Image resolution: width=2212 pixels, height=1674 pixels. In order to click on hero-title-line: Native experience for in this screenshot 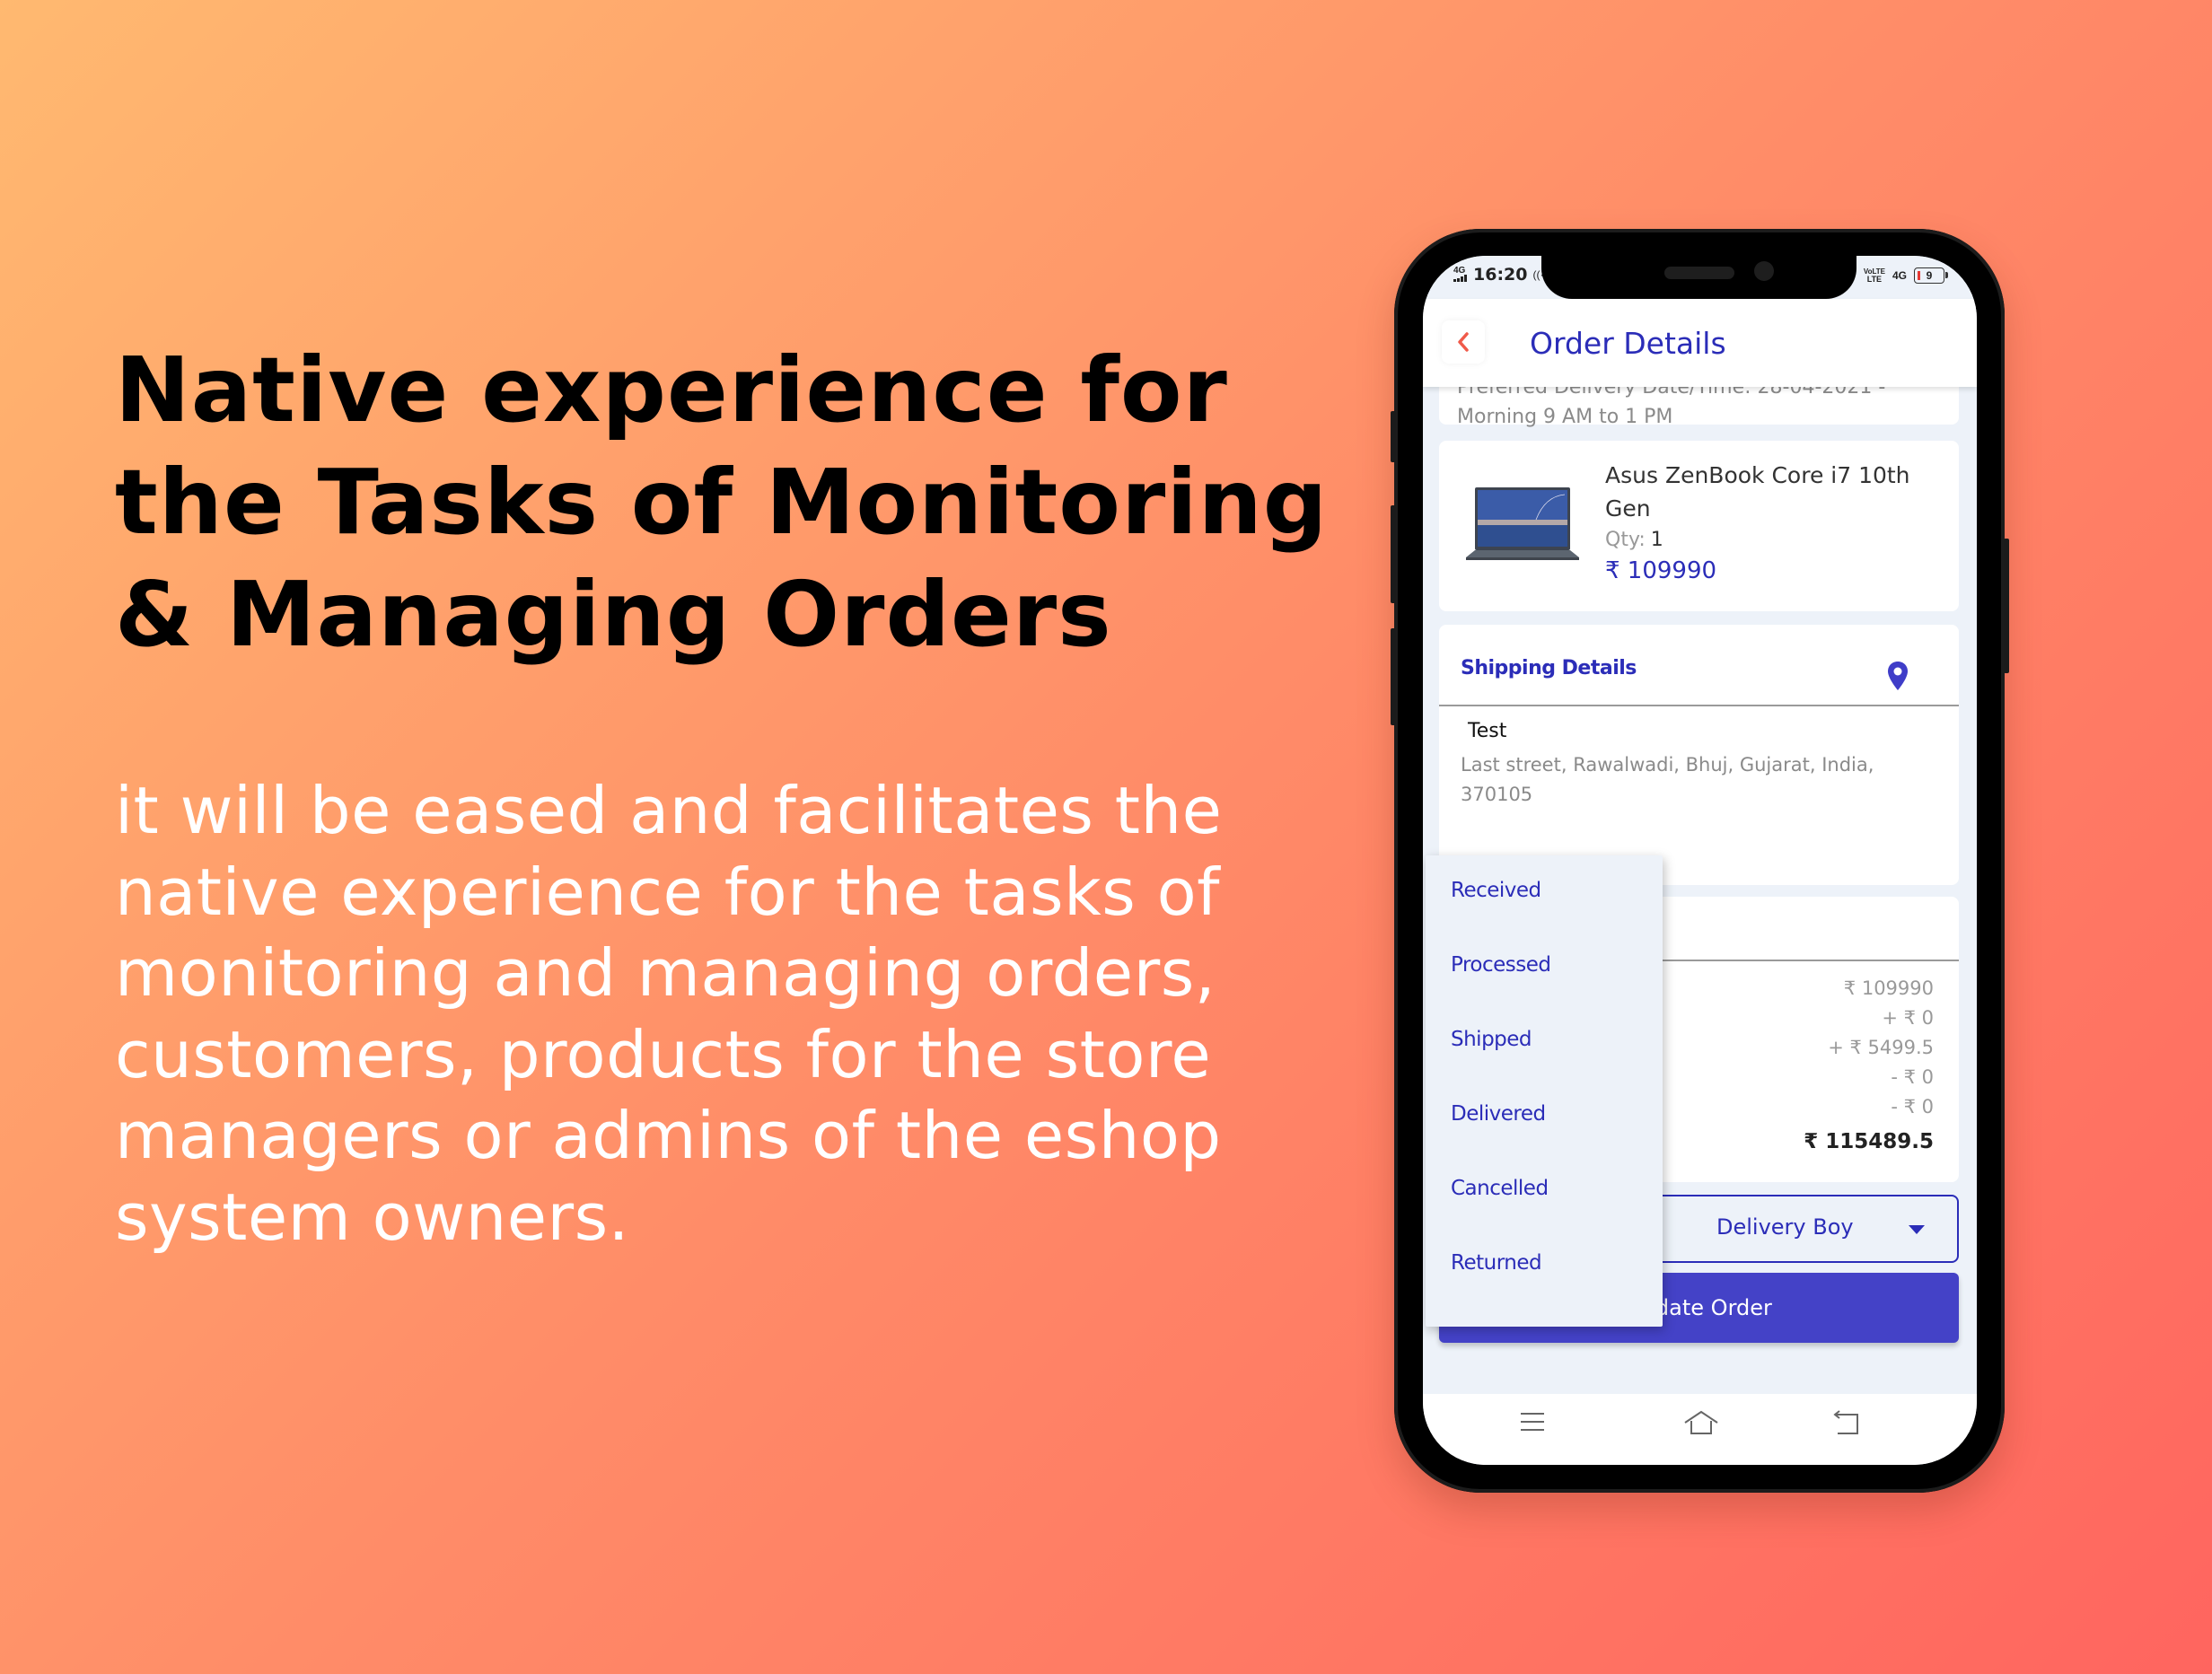, I will do `click(671, 390)`.